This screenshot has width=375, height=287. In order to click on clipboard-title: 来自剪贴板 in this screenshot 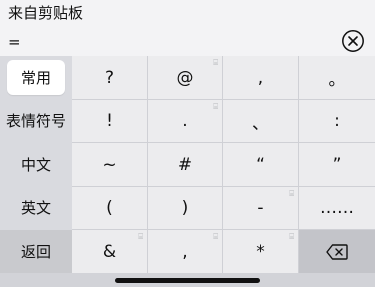, I will do `click(46, 13)`.